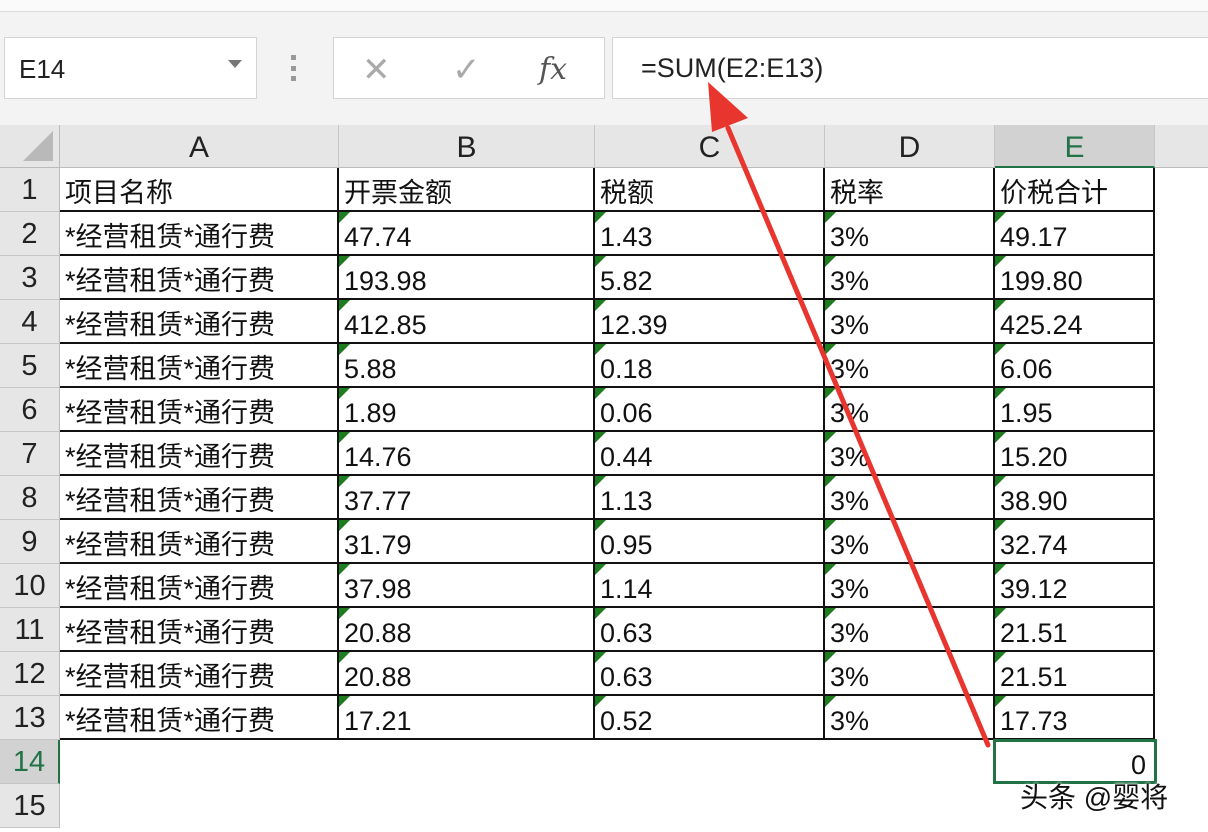 The width and height of the screenshot is (1208, 832). I want to click on arrow-head, so click(728, 107).